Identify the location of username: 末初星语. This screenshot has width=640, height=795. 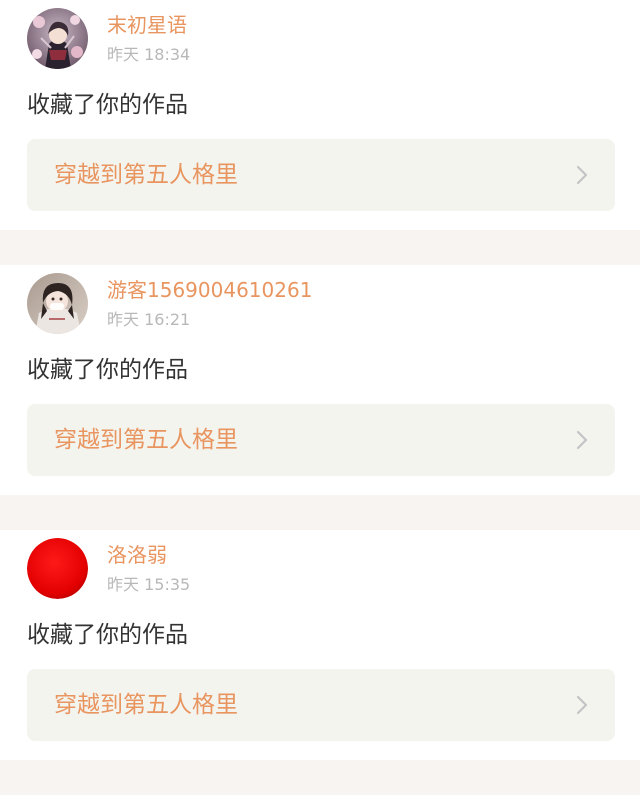
(147, 25).